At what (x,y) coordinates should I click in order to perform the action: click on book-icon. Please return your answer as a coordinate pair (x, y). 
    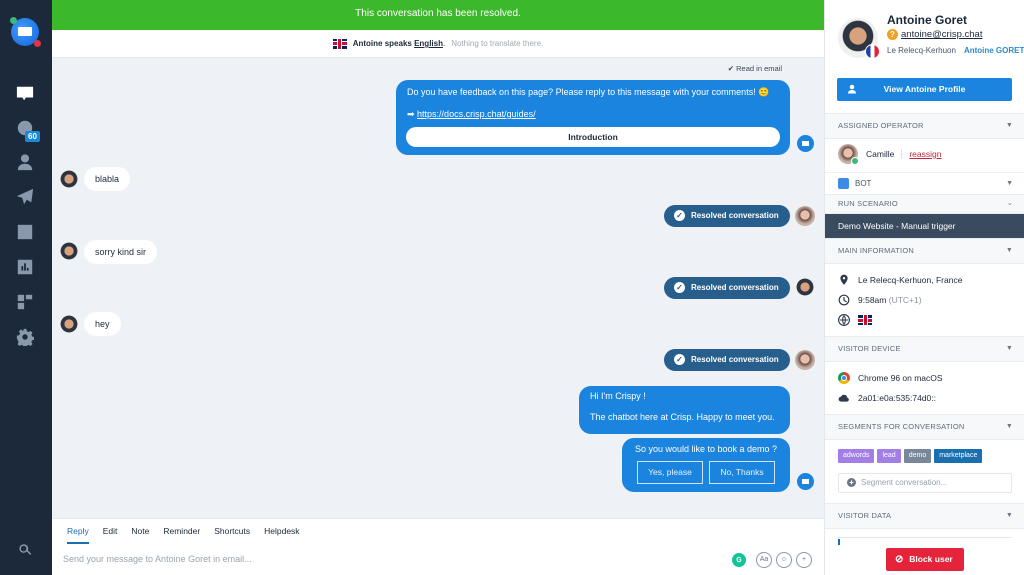
    Looking at the image, I should click on (25, 232).